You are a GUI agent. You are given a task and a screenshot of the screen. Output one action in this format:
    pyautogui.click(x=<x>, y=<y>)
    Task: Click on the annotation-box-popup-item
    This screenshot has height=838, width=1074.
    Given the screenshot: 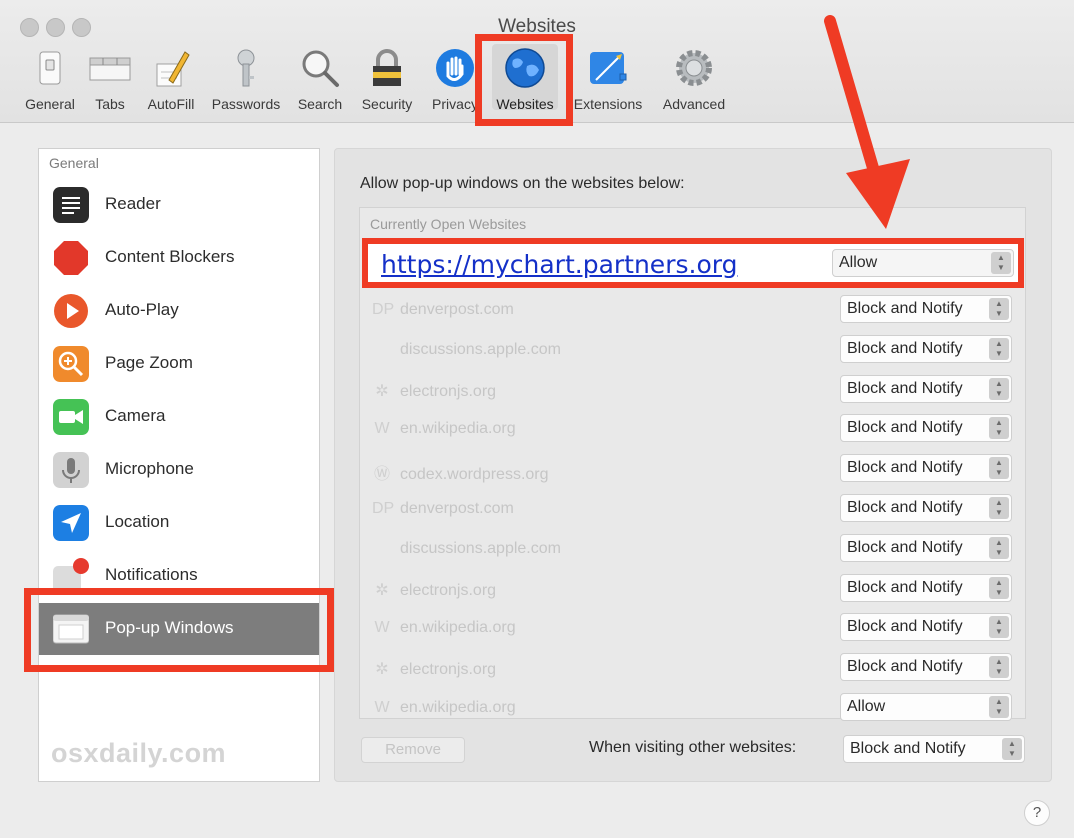 What is the action you would take?
    pyautogui.click(x=179, y=630)
    